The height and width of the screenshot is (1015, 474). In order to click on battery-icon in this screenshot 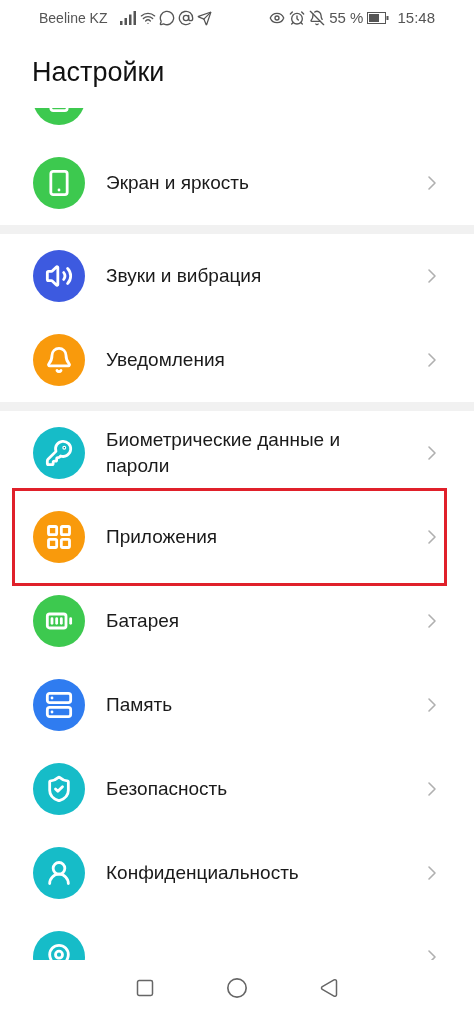, I will do `click(378, 18)`.